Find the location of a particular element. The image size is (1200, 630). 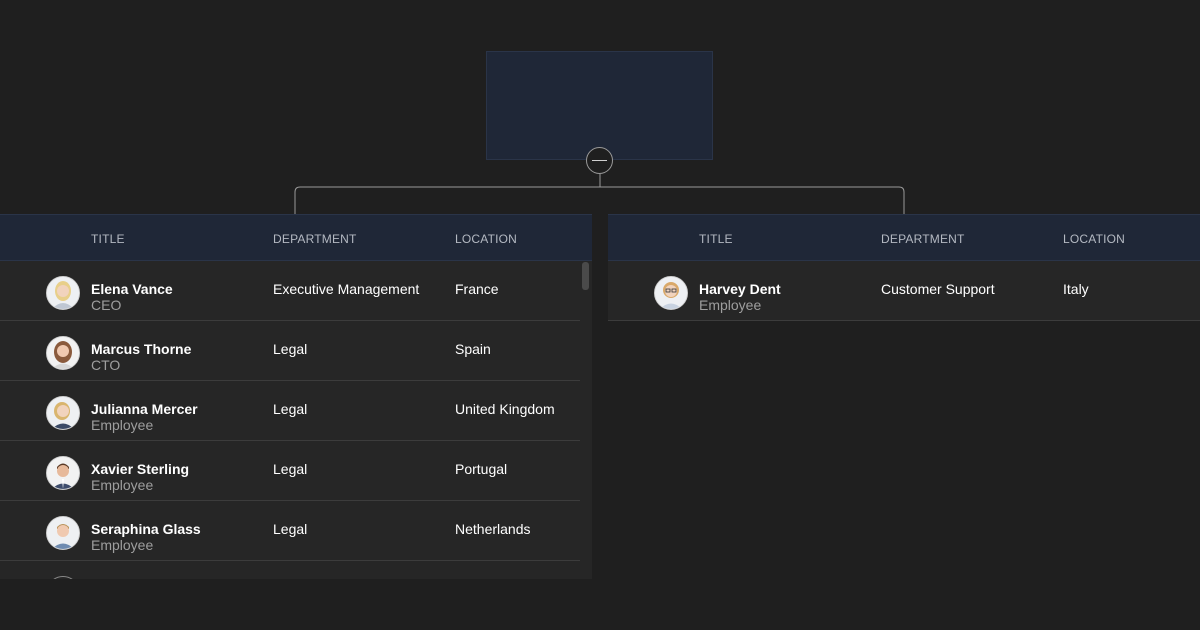

employee-department: Executive Management is located at coordinates (346, 289).